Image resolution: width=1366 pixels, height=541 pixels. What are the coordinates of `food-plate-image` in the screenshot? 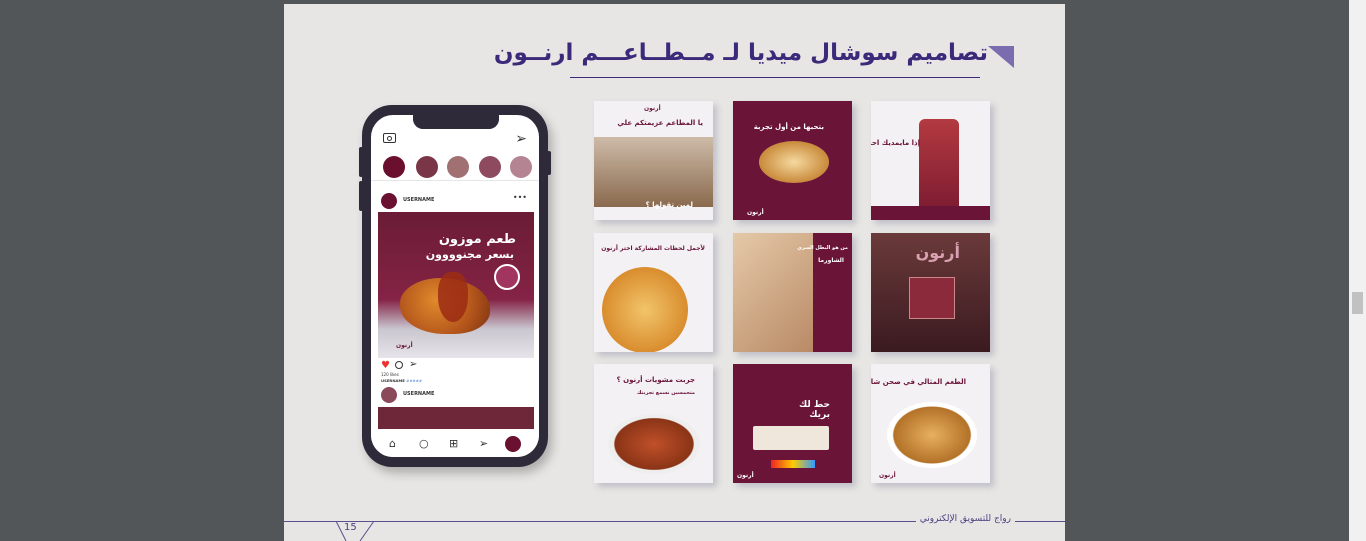 It's located at (794, 162).